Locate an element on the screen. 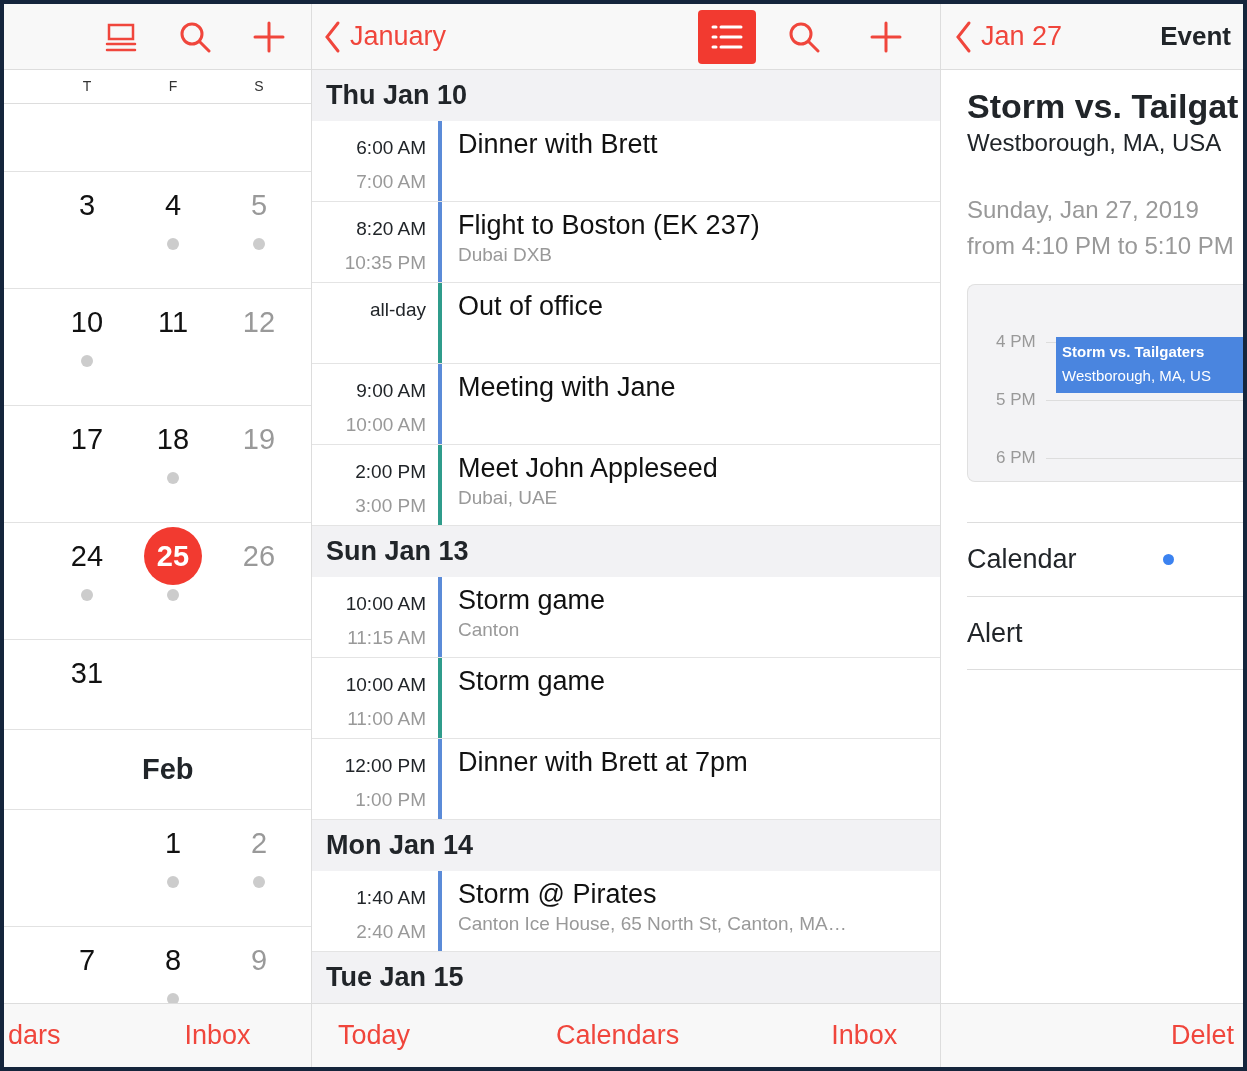 The width and height of the screenshot is (1247, 1071). day-header: Tue Jan 15 is located at coordinates (395, 978).